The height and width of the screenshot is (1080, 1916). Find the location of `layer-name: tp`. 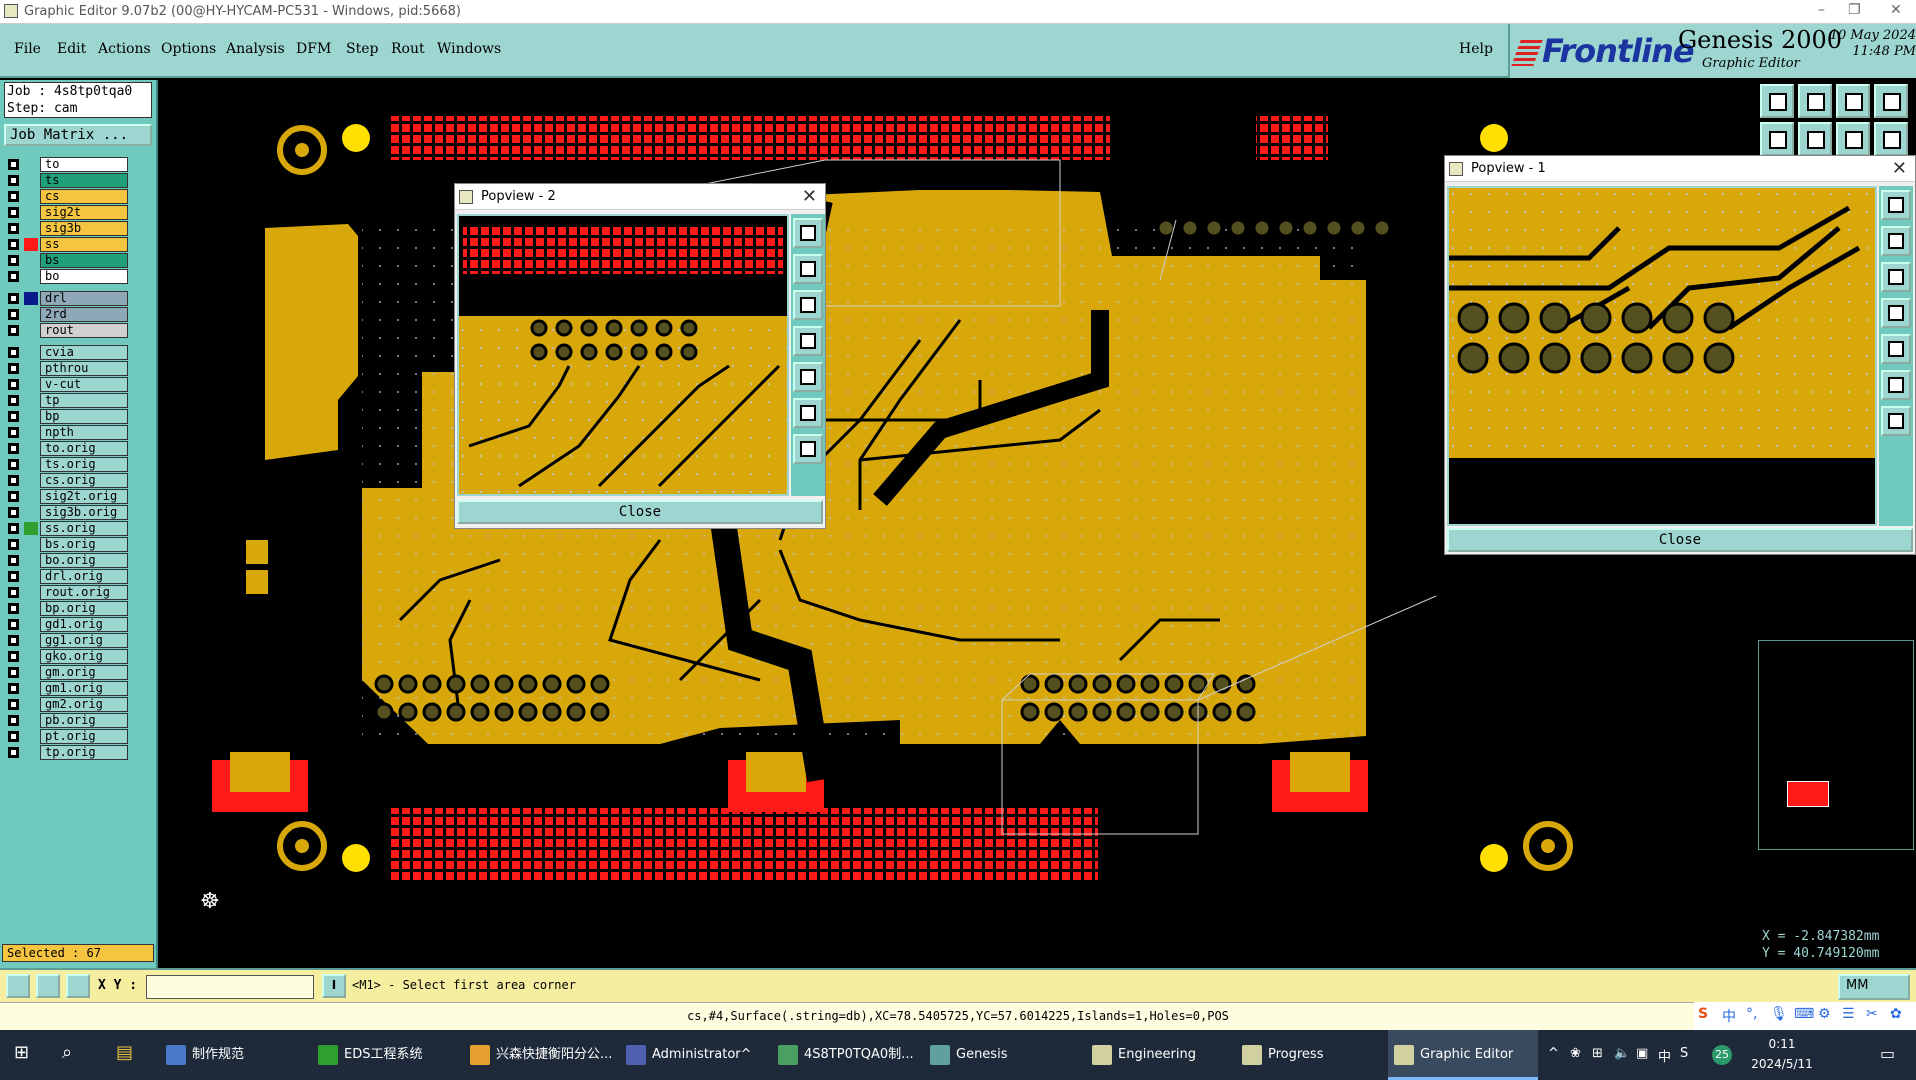

layer-name: tp is located at coordinates (84, 400).